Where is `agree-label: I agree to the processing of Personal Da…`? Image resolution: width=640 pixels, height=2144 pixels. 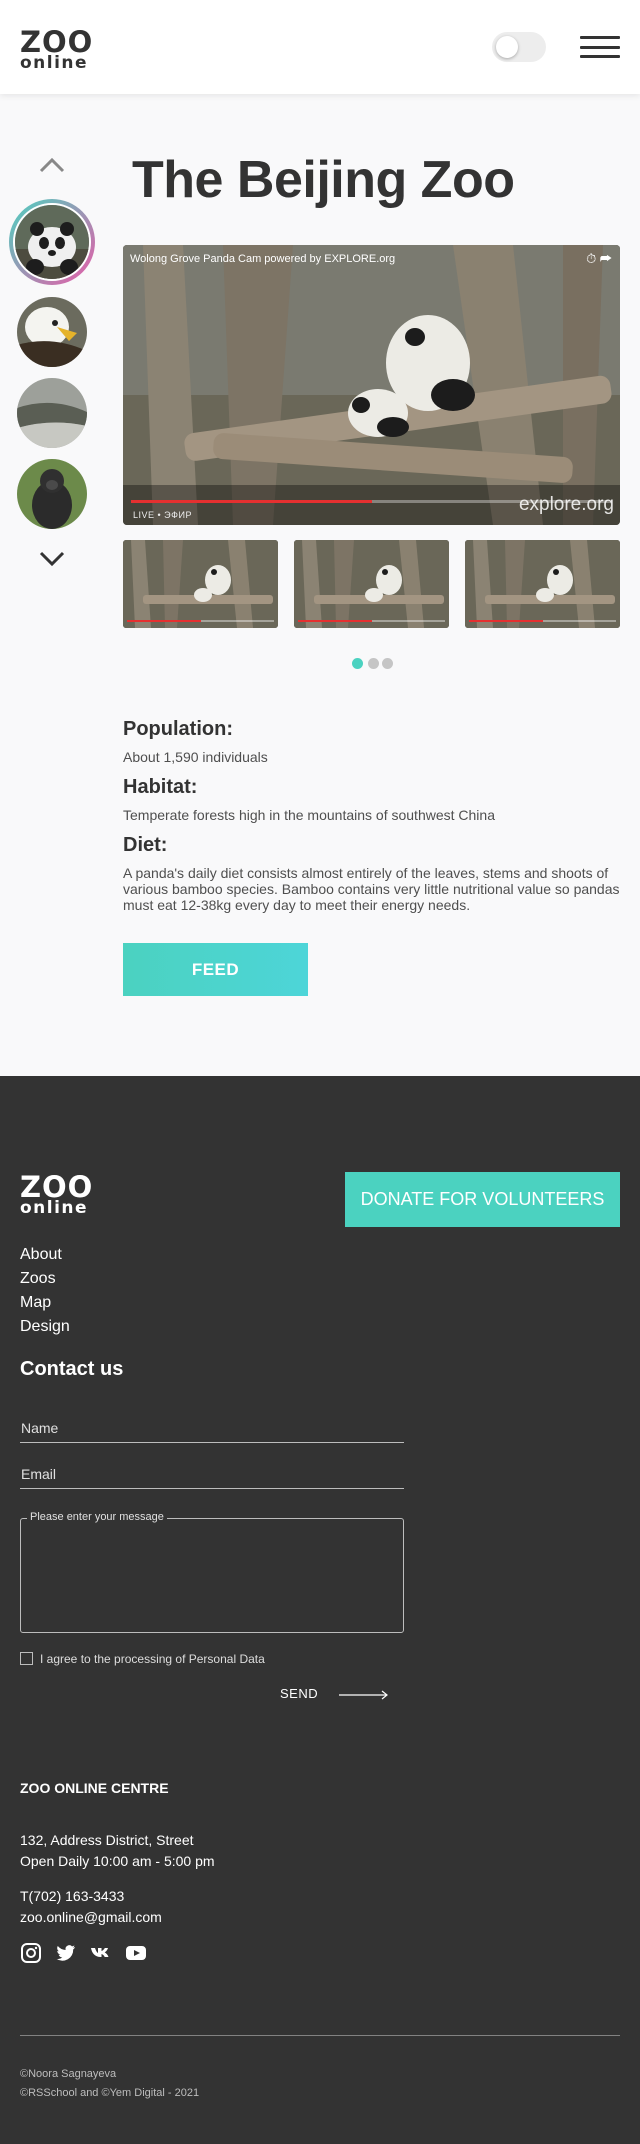
agree-label: I agree to the processing of Personal Da… is located at coordinates (152, 1659).